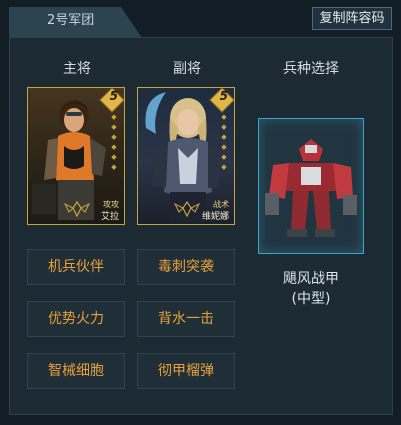 The width and height of the screenshot is (401, 425). What do you see at coordinates (352, 18) in the screenshot?
I see `copy-lineup-code-button: 复制阵容码` at bounding box center [352, 18].